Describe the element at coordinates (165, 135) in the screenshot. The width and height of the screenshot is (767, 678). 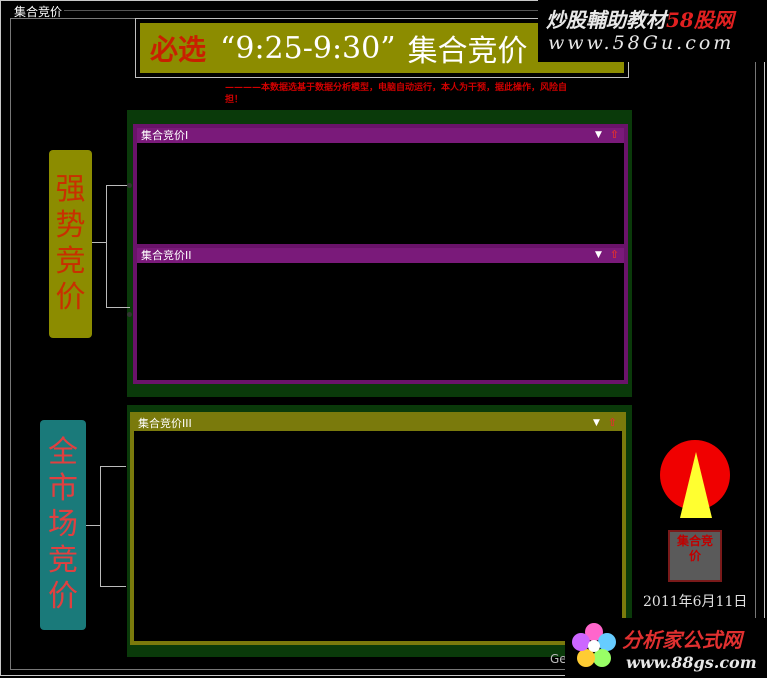
I see `panel-title: 集合竞价I` at that location.